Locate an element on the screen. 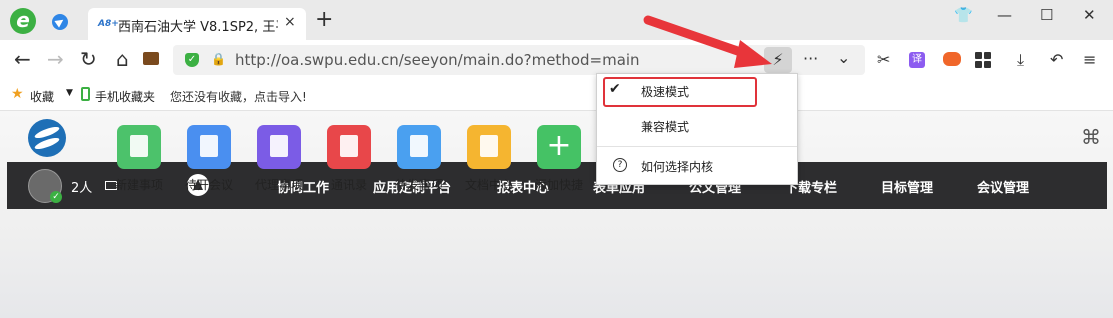  app-pending-send: 待发事项 is located at coordinates (419, 159).